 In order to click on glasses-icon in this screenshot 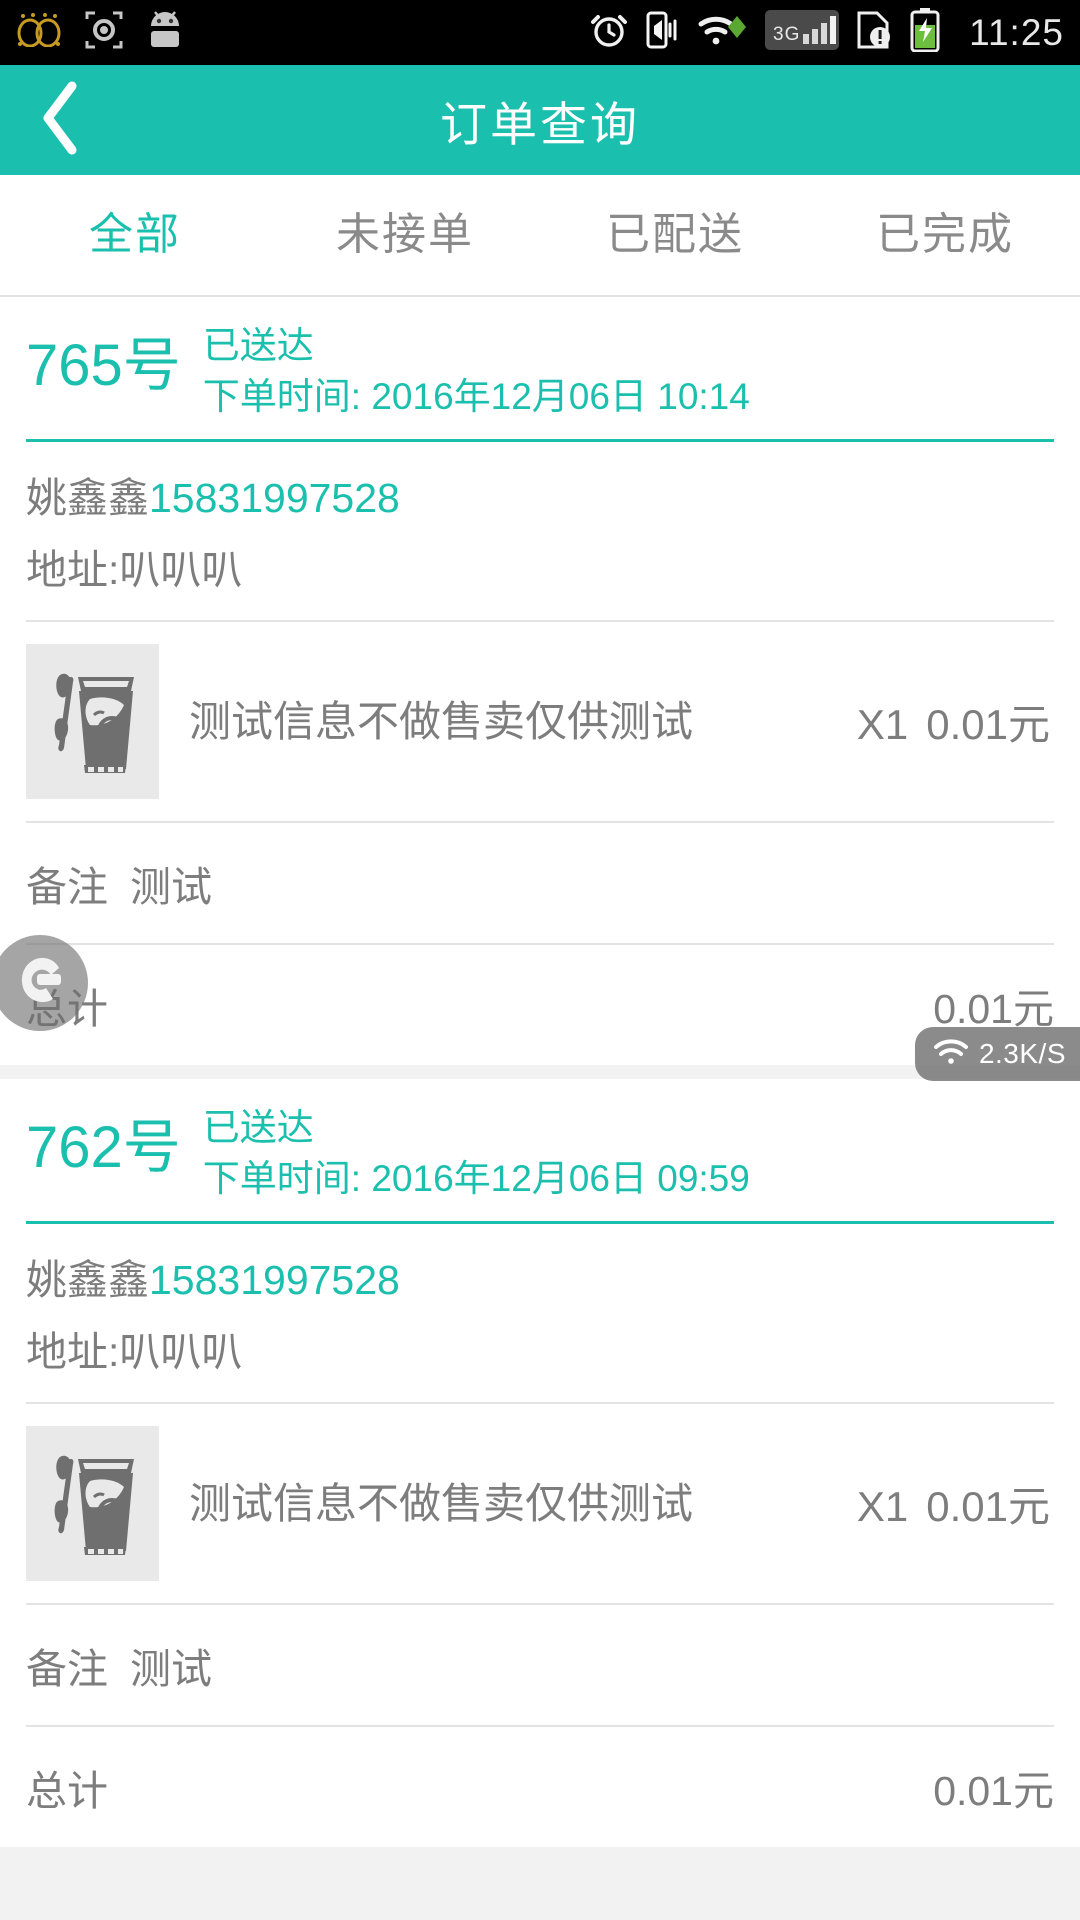, I will do `click(39, 32)`.